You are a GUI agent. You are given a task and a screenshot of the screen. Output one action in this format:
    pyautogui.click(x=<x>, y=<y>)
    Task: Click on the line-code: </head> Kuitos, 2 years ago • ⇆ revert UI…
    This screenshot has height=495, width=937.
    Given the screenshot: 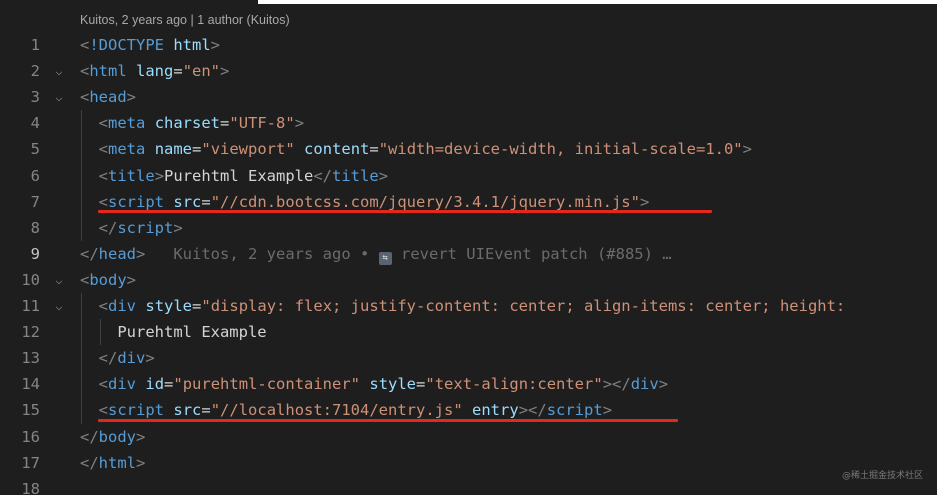 What is the action you would take?
    pyautogui.click(x=376, y=254)
    